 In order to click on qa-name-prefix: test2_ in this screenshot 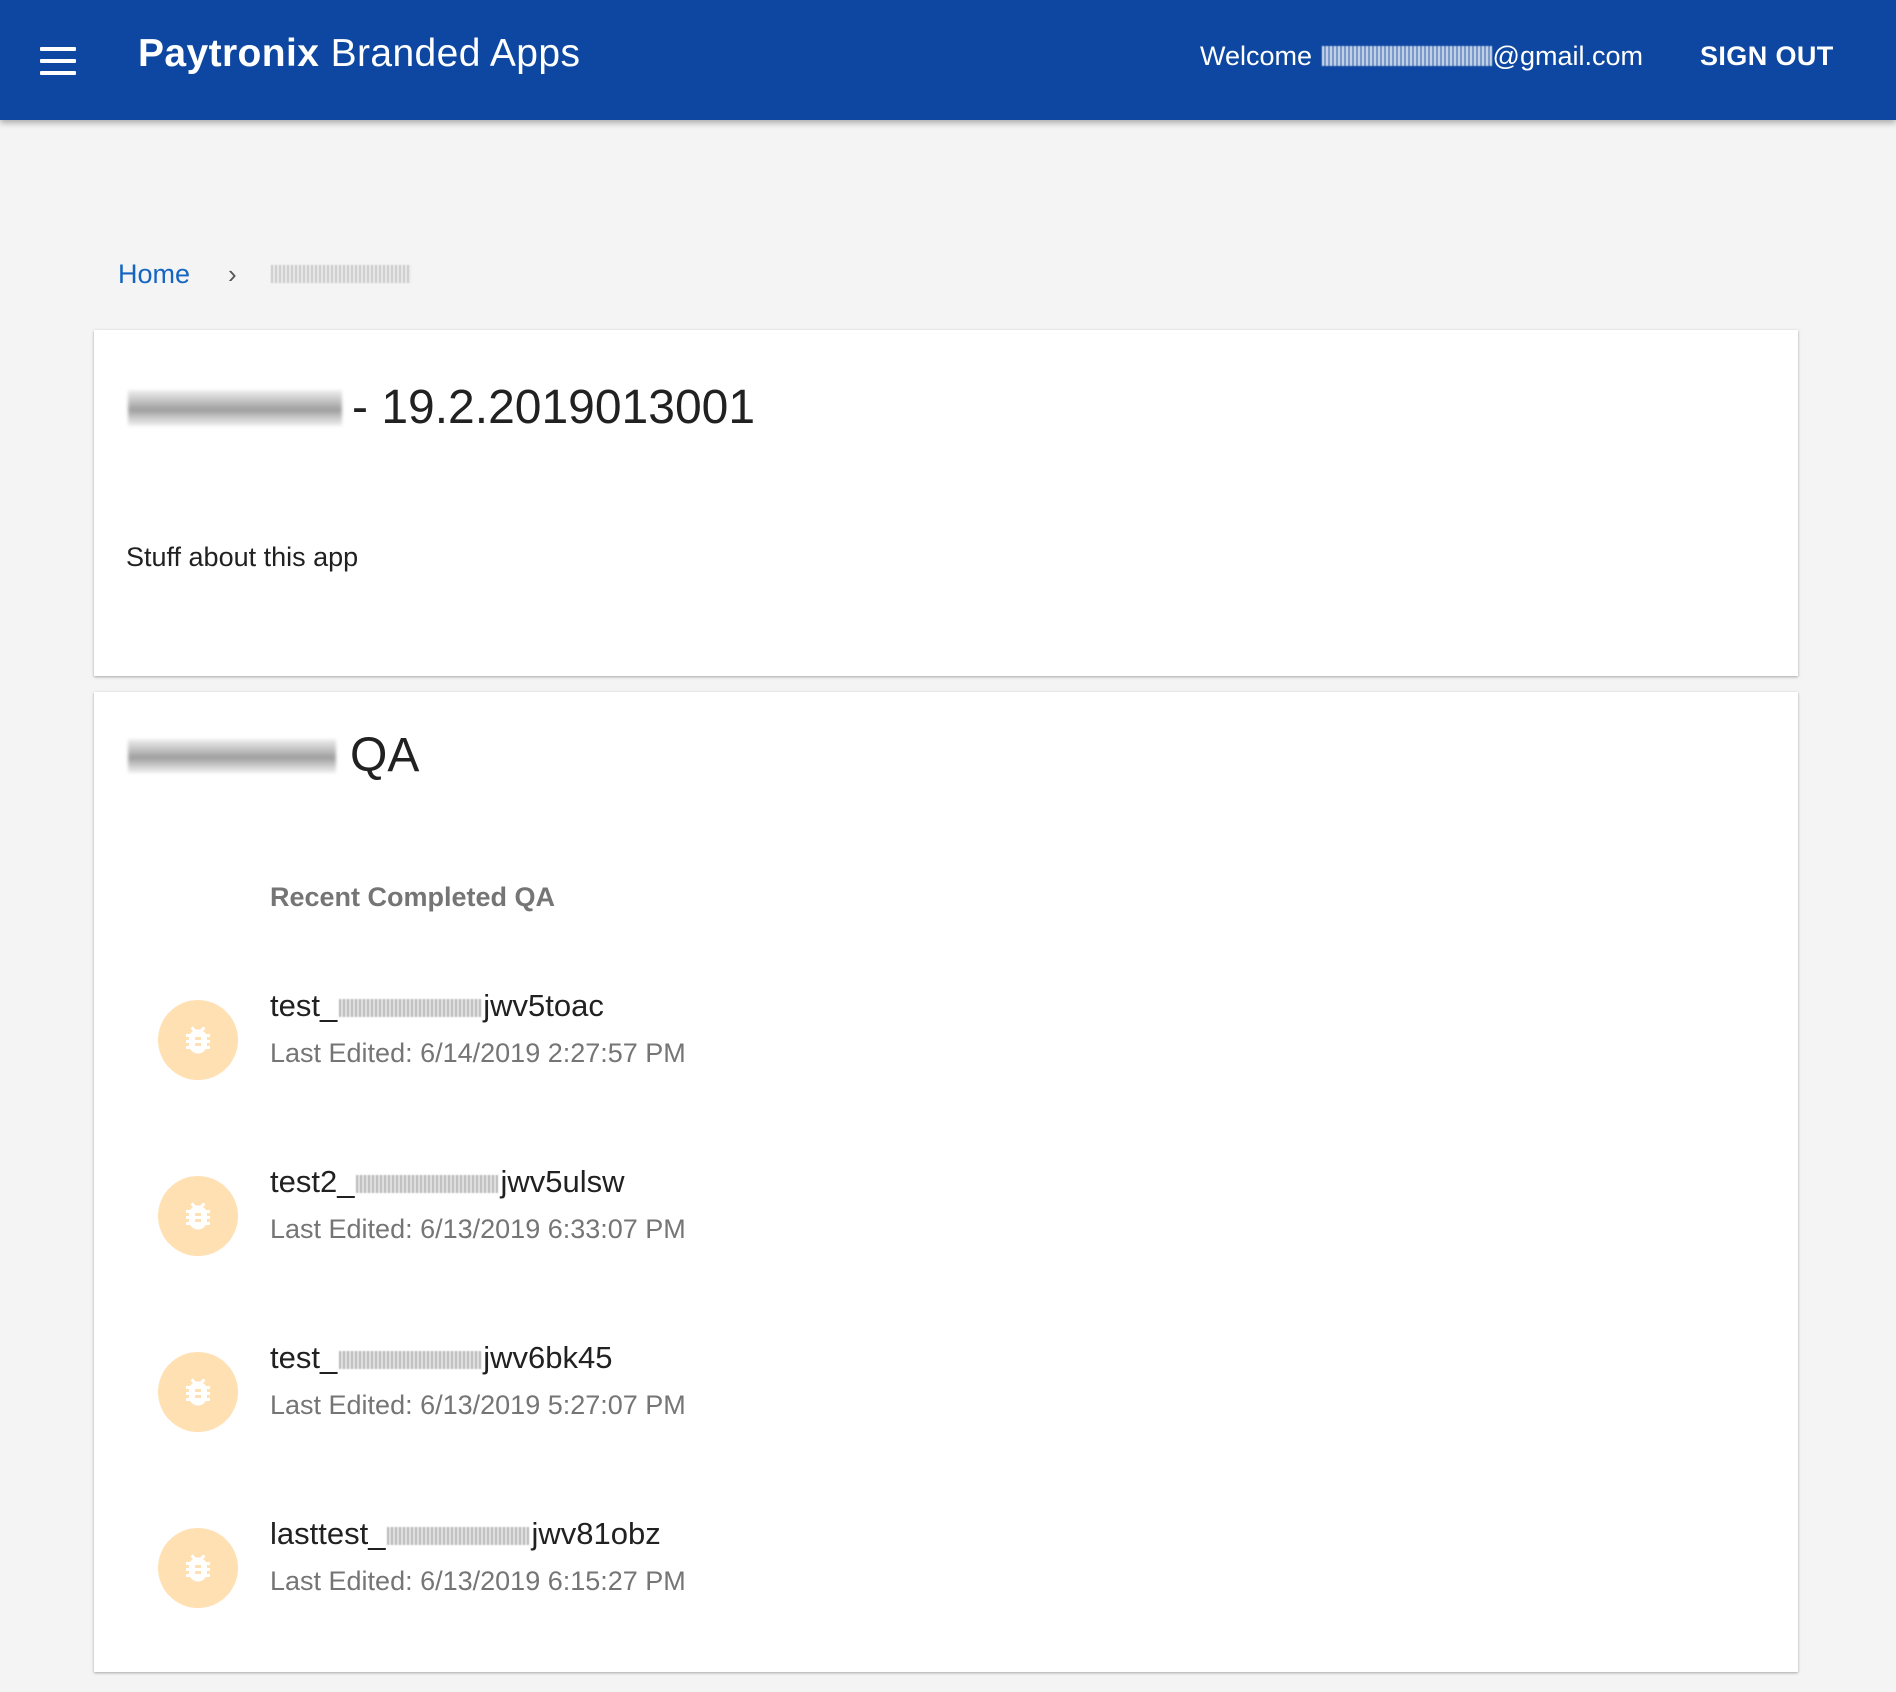, I will do `click(312, 1181)`.